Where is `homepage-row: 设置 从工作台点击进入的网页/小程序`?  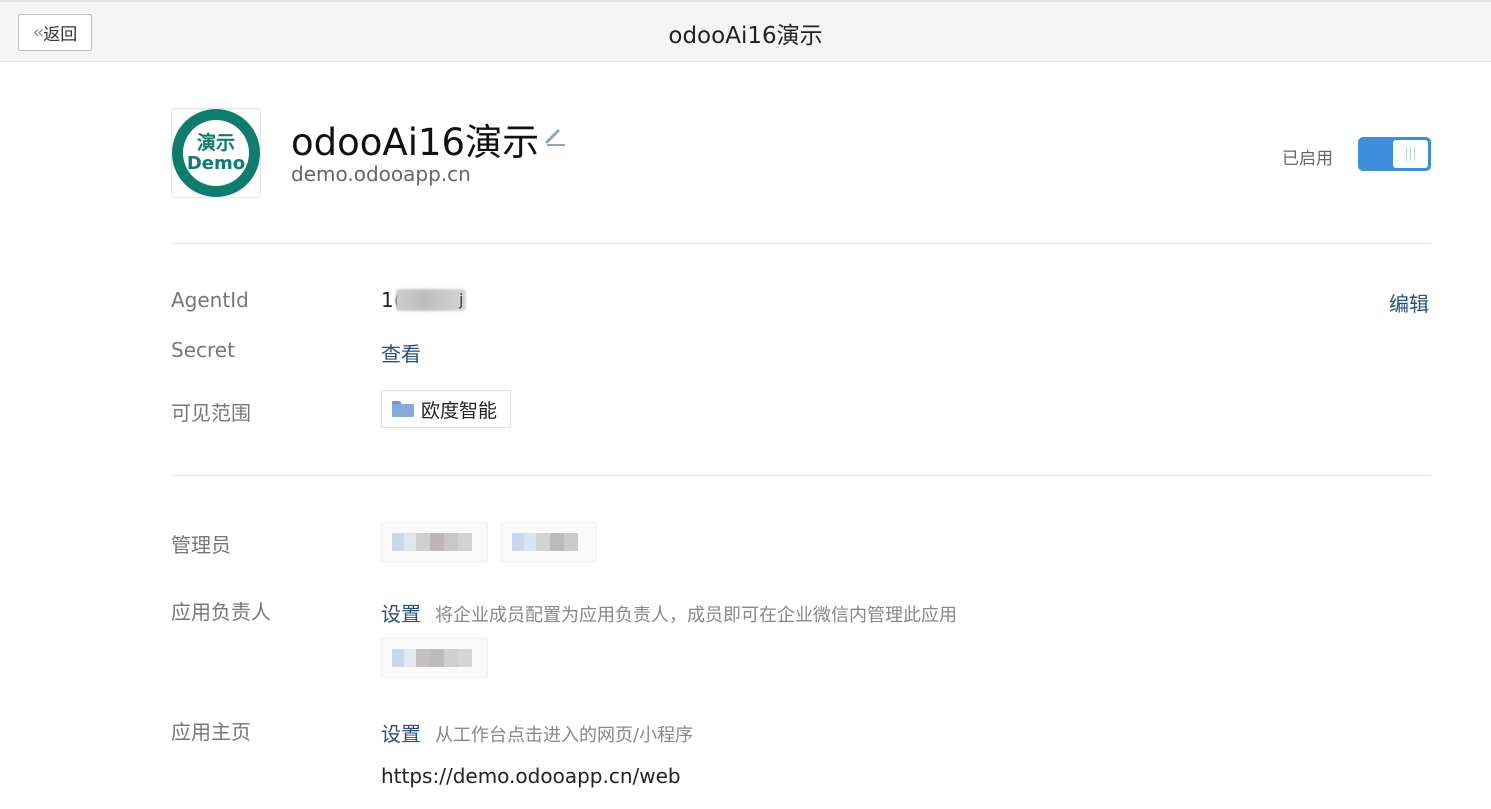 homepage-row: 设置 从工作台点击进入的网页/小程序 is located at coordinates (537, 732).